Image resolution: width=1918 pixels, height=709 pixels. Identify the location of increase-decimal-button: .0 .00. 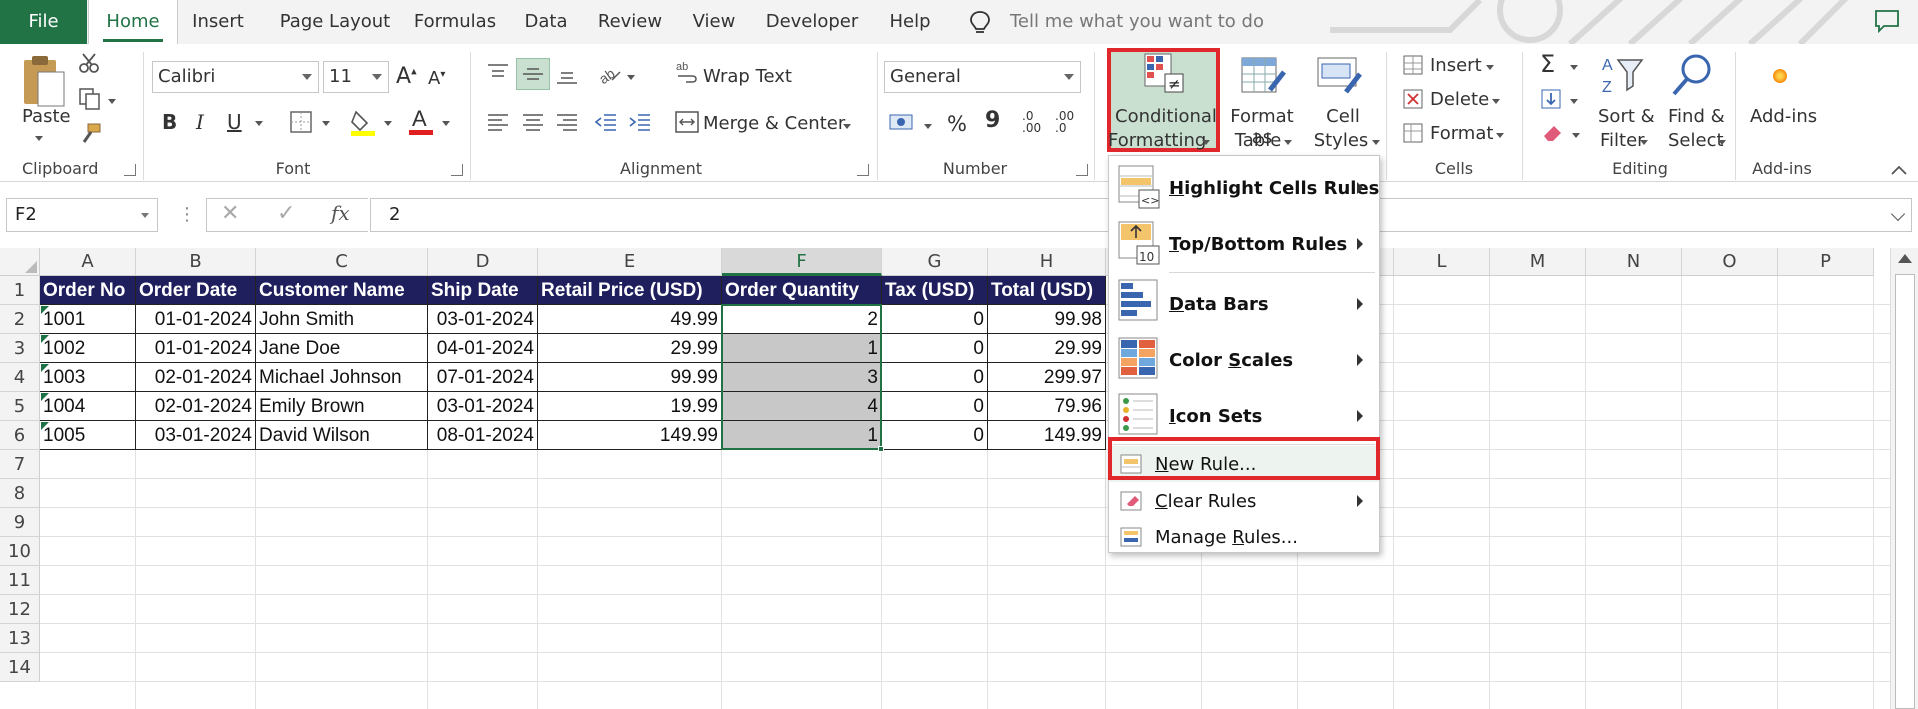
(1031, 122).